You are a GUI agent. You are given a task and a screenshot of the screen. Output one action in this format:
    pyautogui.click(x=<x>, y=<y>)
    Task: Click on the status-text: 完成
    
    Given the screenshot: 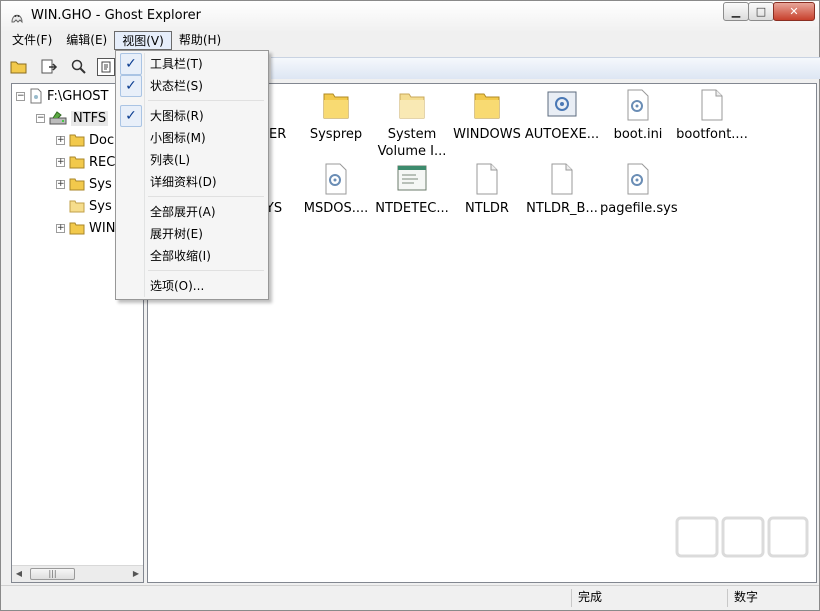 What is the action you would take?
    pyautogui.click(x=641, y=598)
    